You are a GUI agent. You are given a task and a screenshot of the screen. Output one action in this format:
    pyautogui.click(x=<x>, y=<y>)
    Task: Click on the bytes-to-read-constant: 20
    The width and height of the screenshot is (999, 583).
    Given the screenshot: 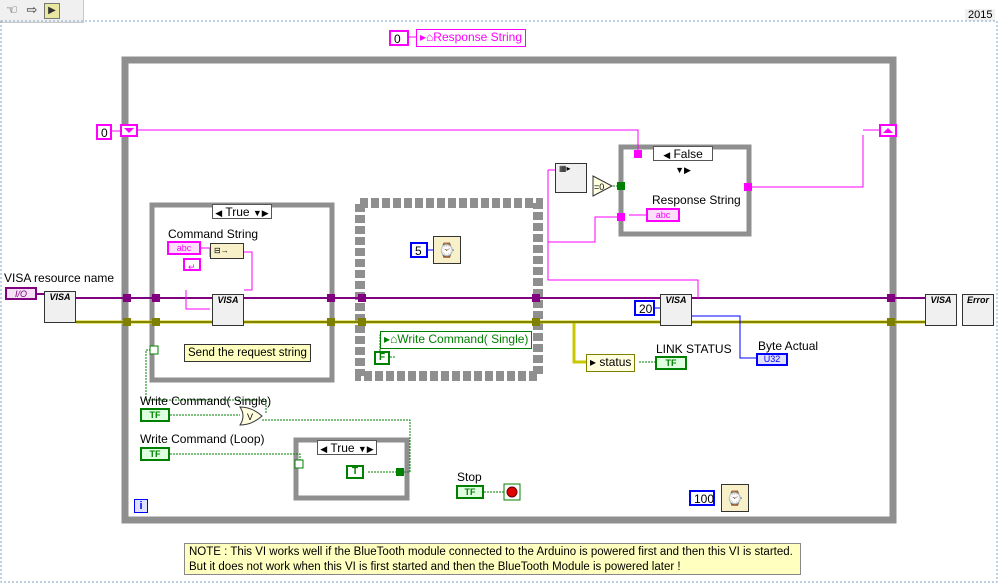 What is the action you would take?
    pyautogui.click(x=644, y=308)
    